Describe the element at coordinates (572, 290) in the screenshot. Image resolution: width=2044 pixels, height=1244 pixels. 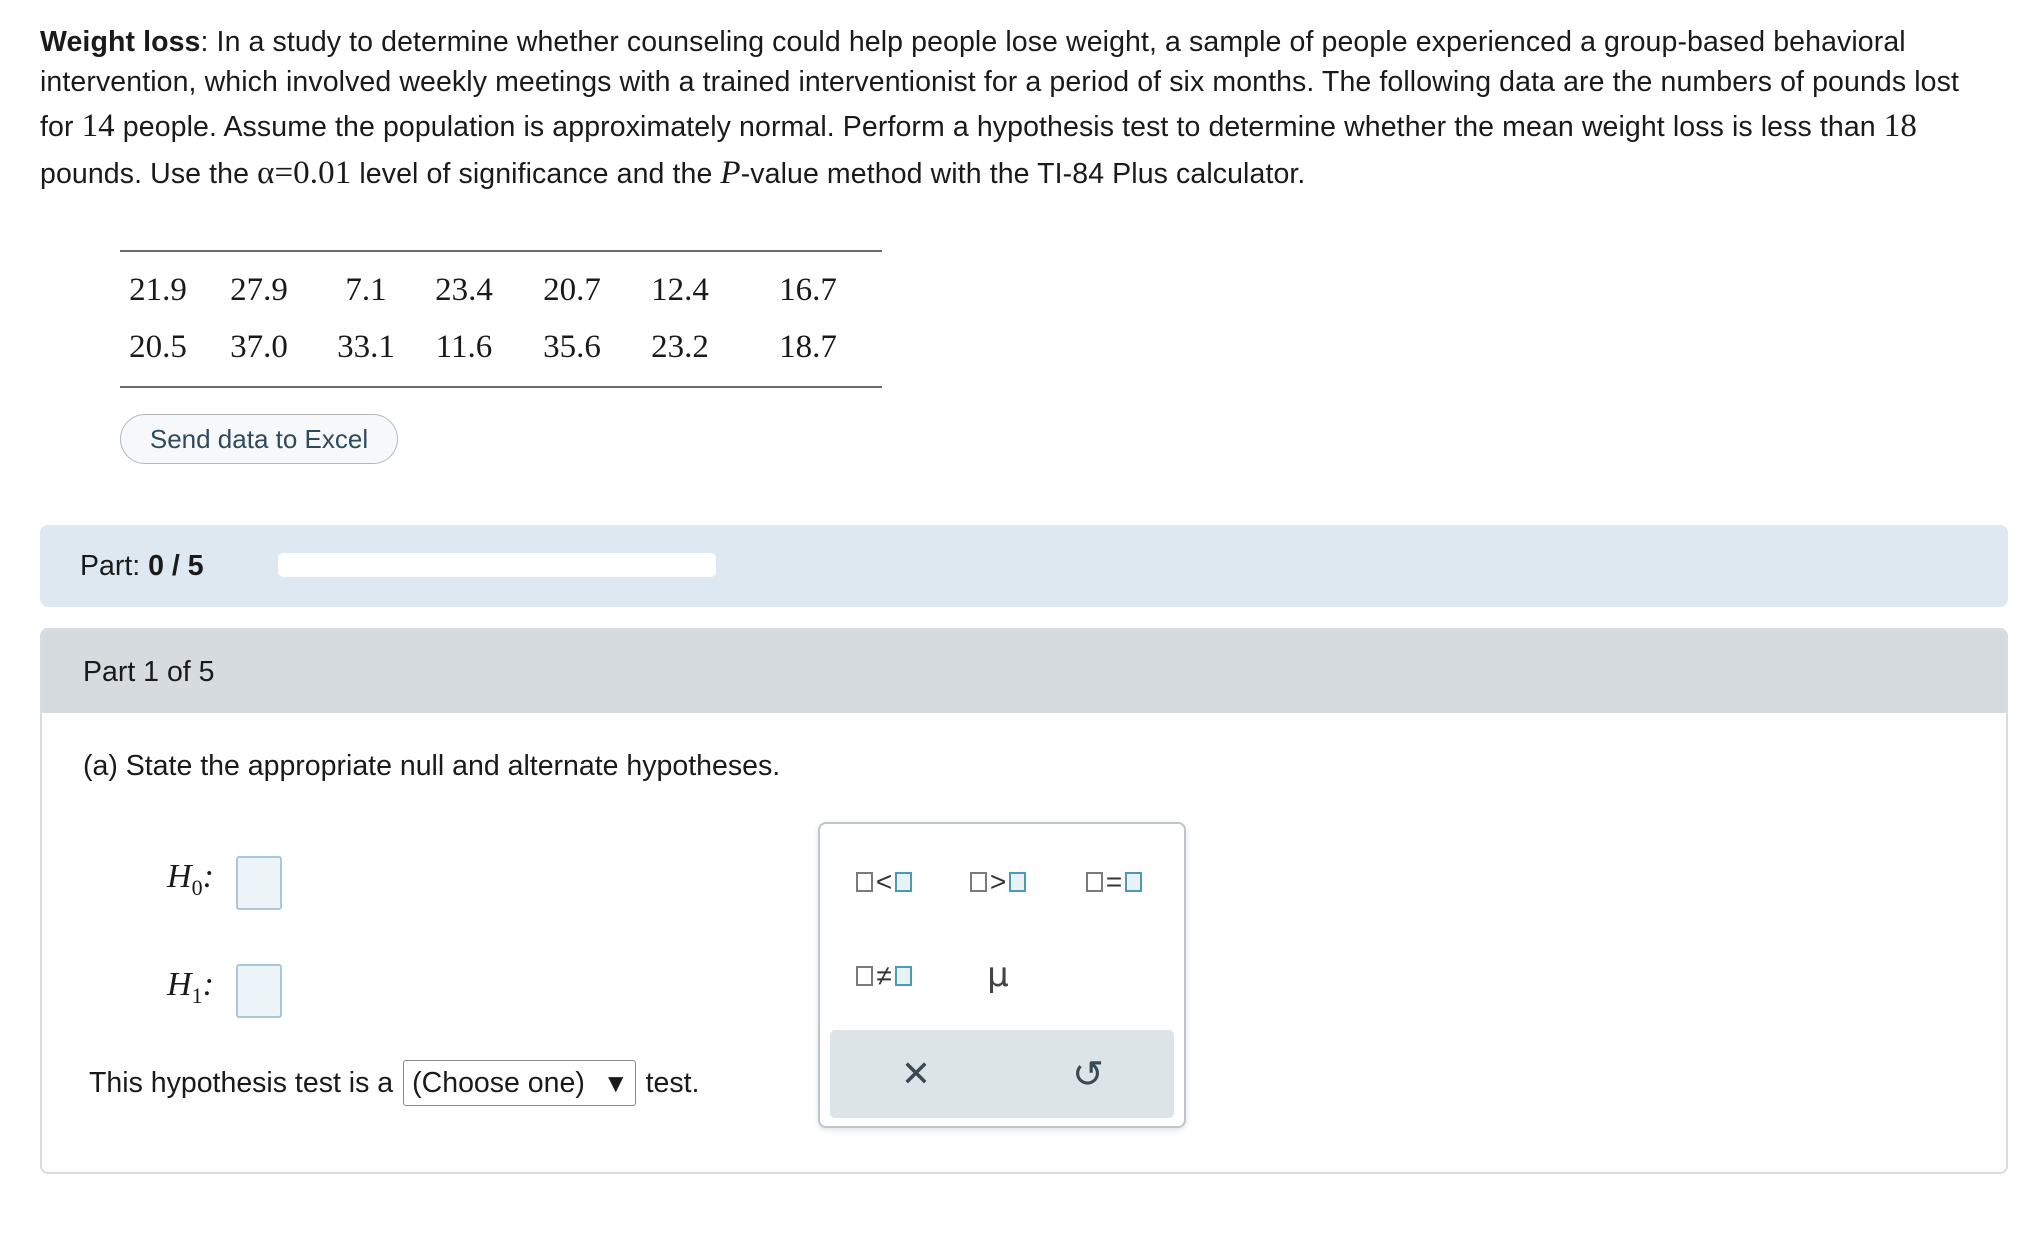
I see `data-cell: 20.7` at that location.